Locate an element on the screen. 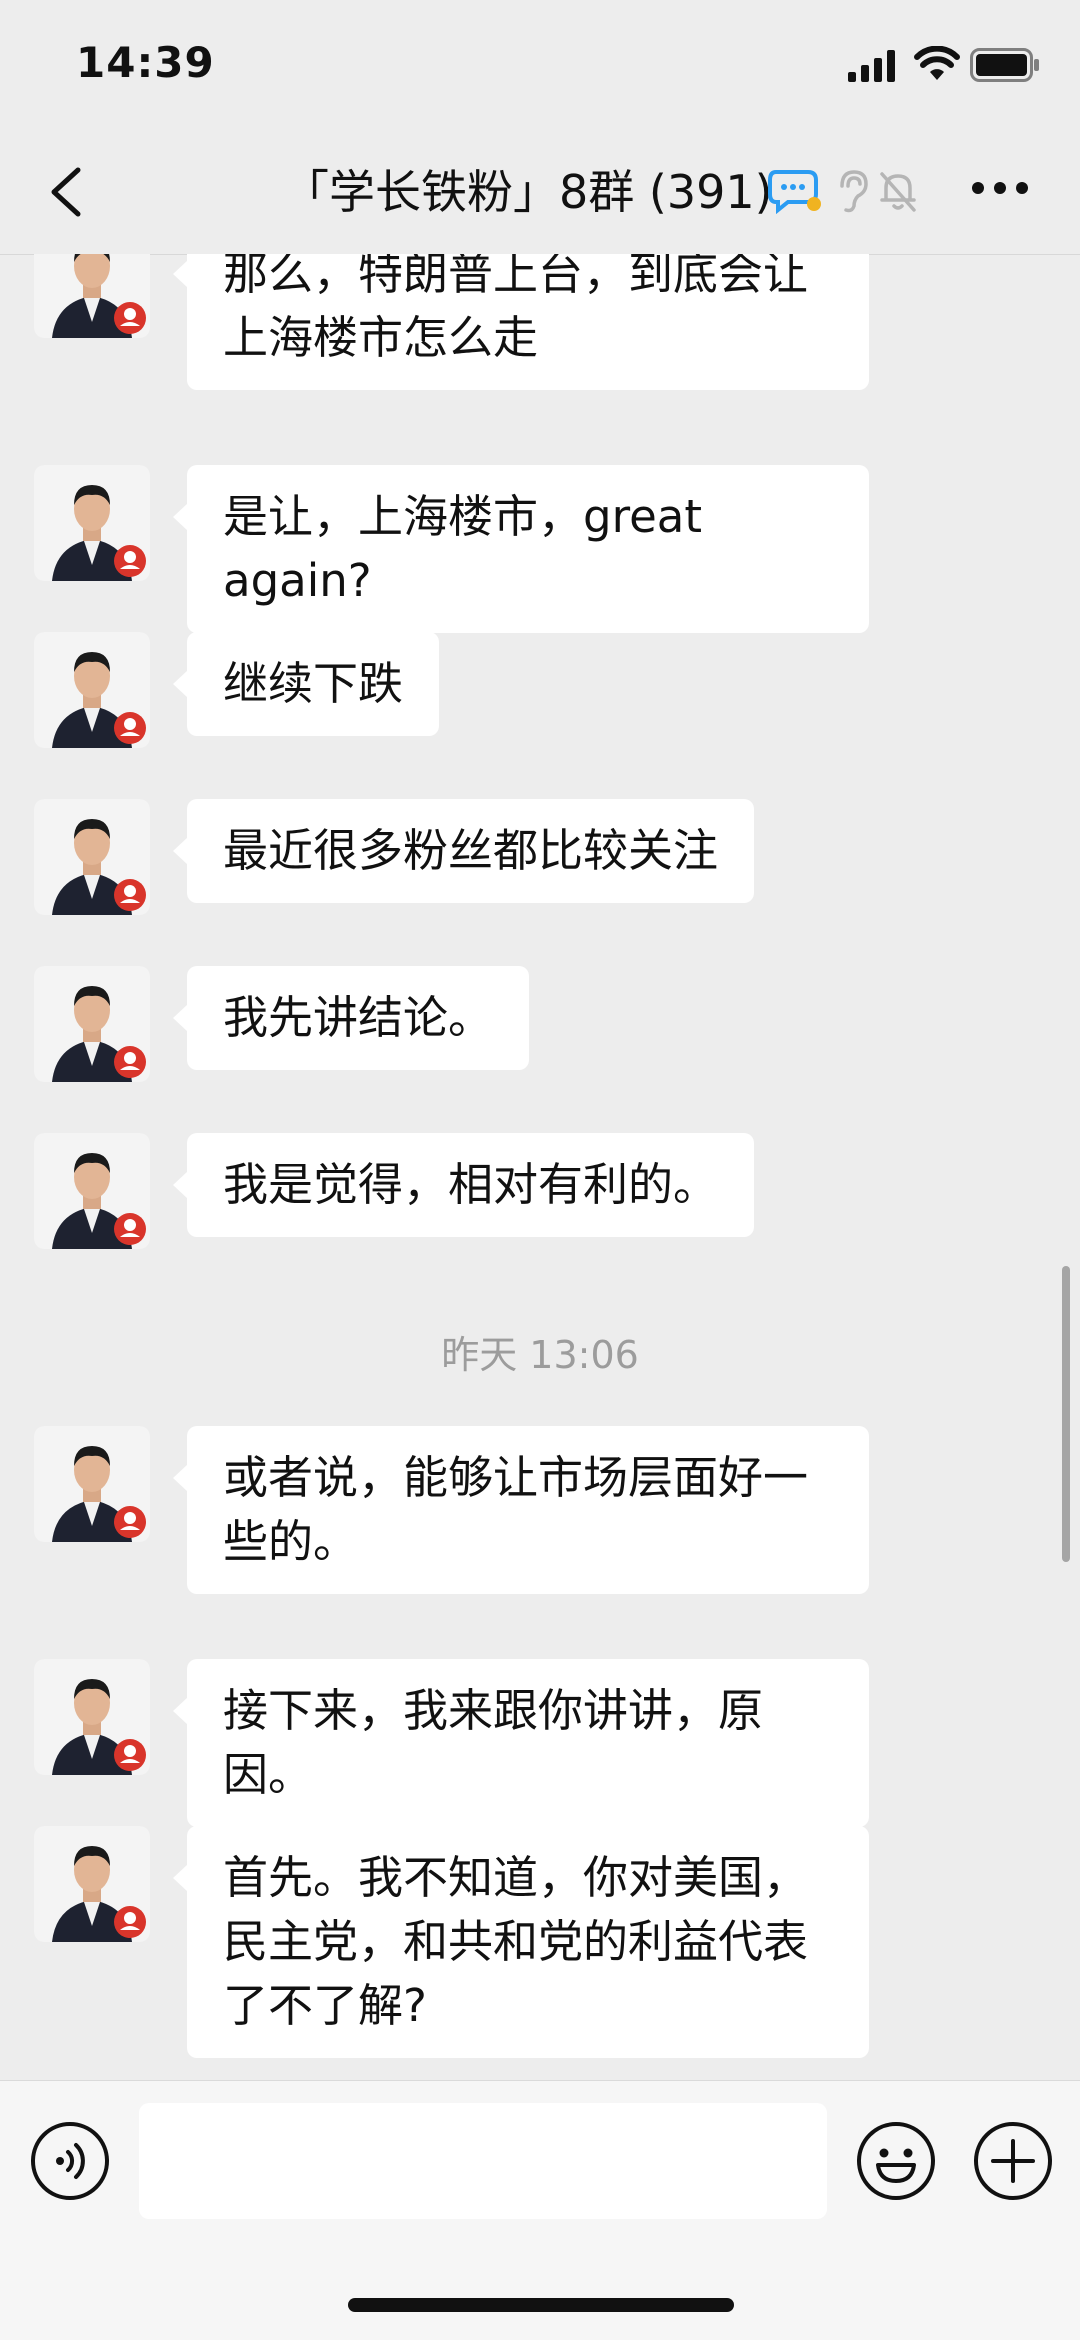 The width and height of the screenshot is (1080, 2340). message-bubble: 是让，上海楼市，great again? is located at coordinates (521, 549).